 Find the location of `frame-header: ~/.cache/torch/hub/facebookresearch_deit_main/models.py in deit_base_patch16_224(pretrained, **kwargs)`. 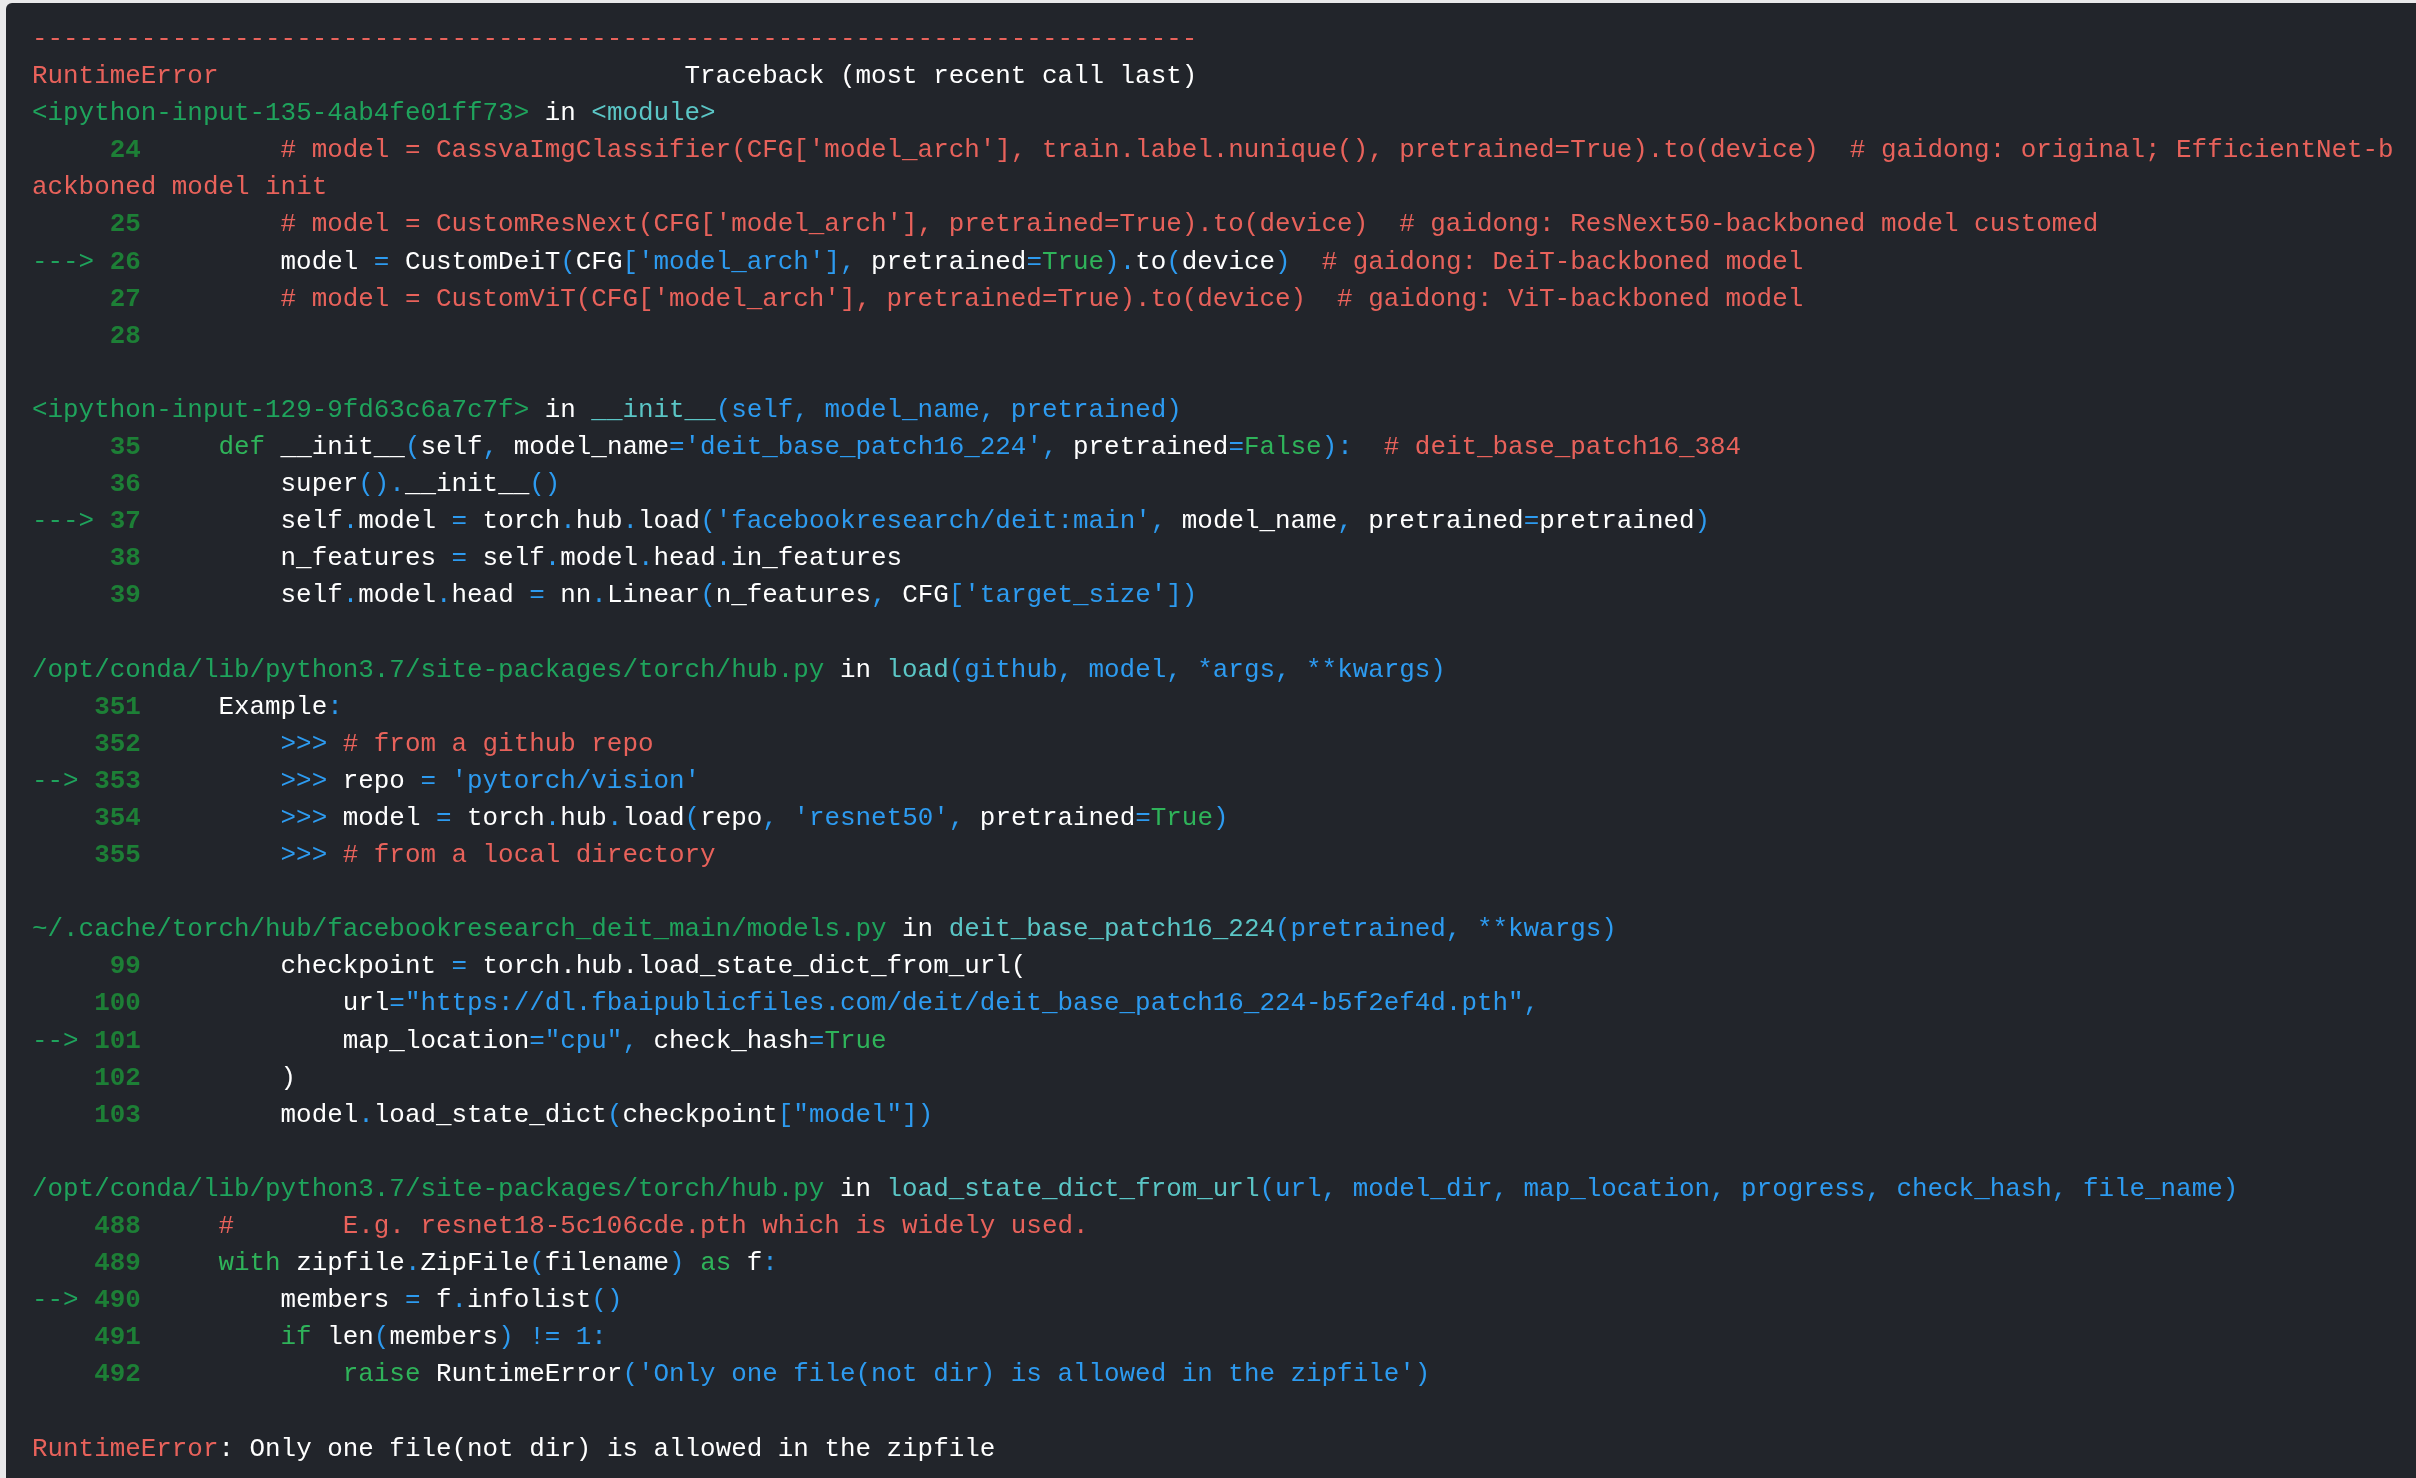

frame-header: ~/.cache/torch/hub/facebookresearch_deit_main/models.py in deit_base_patch16_224(pretrained, **kwargs) is located at coordinates (824, 930).